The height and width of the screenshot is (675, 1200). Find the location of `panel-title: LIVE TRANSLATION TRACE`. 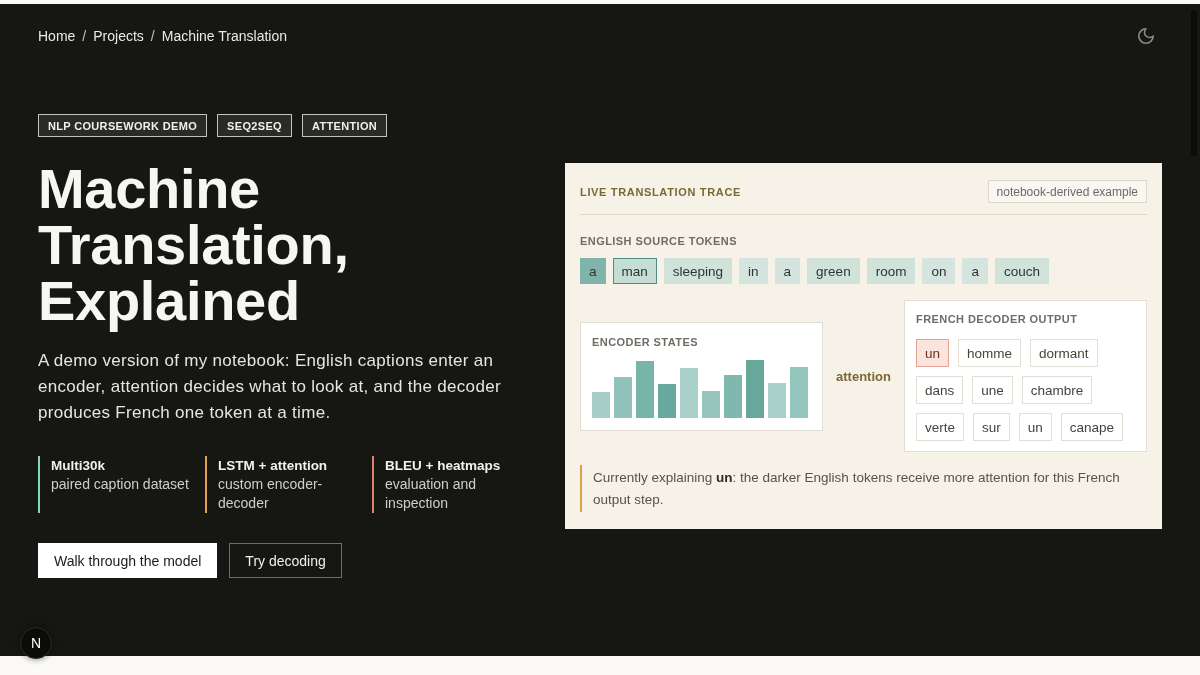

panel-title: LIVE TRANSLATION TRACE is located at coordinates (660, 191).